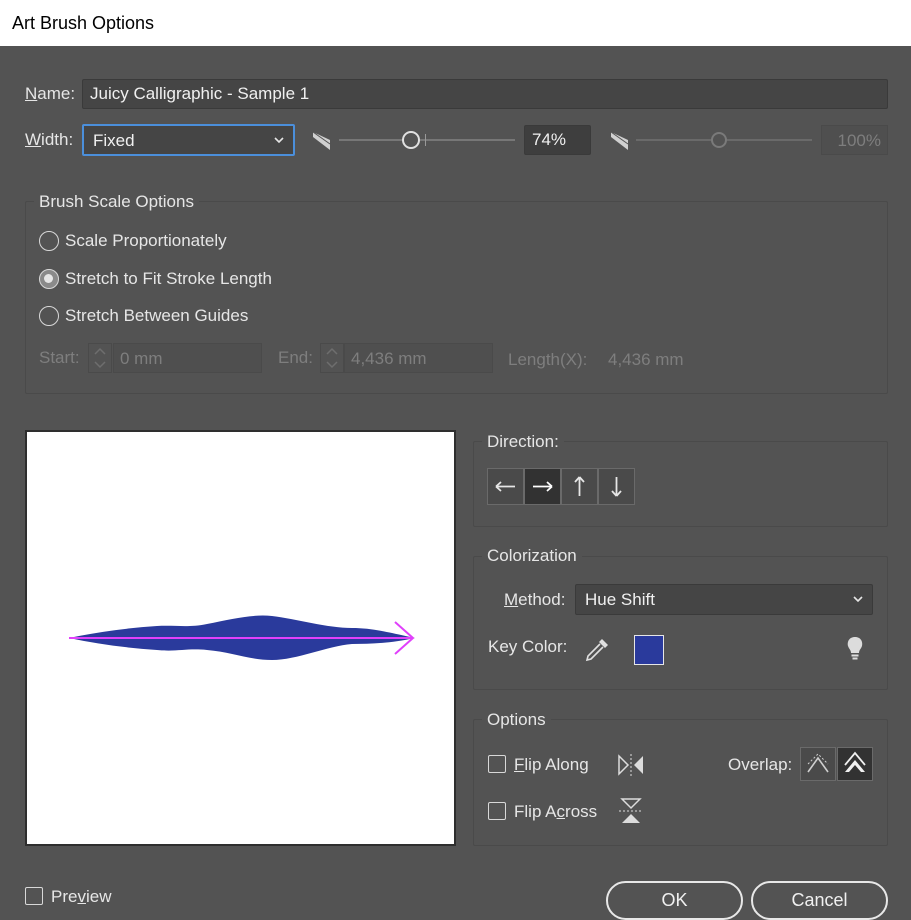 The height and width of the screenshot is (920, 911). I want to click on start-input: 0 mm, so click(187, 358).